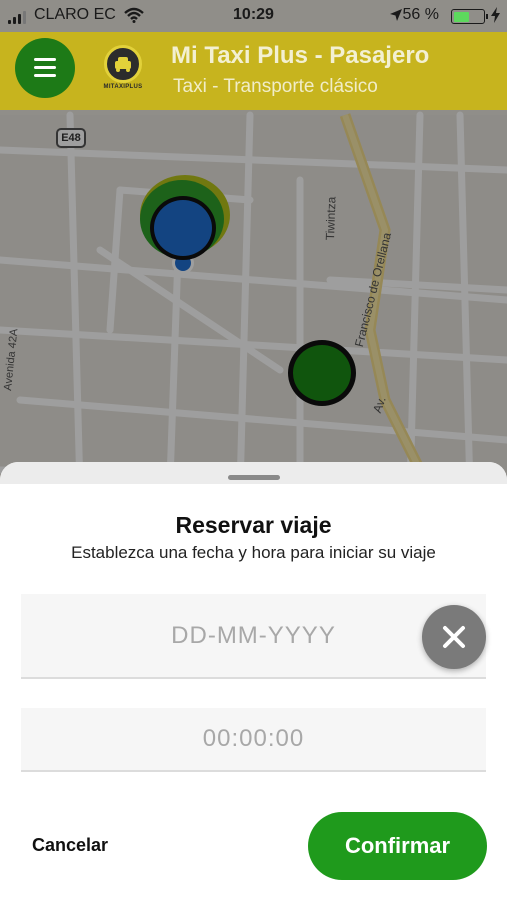  Describe the element at coordinates (45, 68) in the screenshot. I see `menu-button` at that location.